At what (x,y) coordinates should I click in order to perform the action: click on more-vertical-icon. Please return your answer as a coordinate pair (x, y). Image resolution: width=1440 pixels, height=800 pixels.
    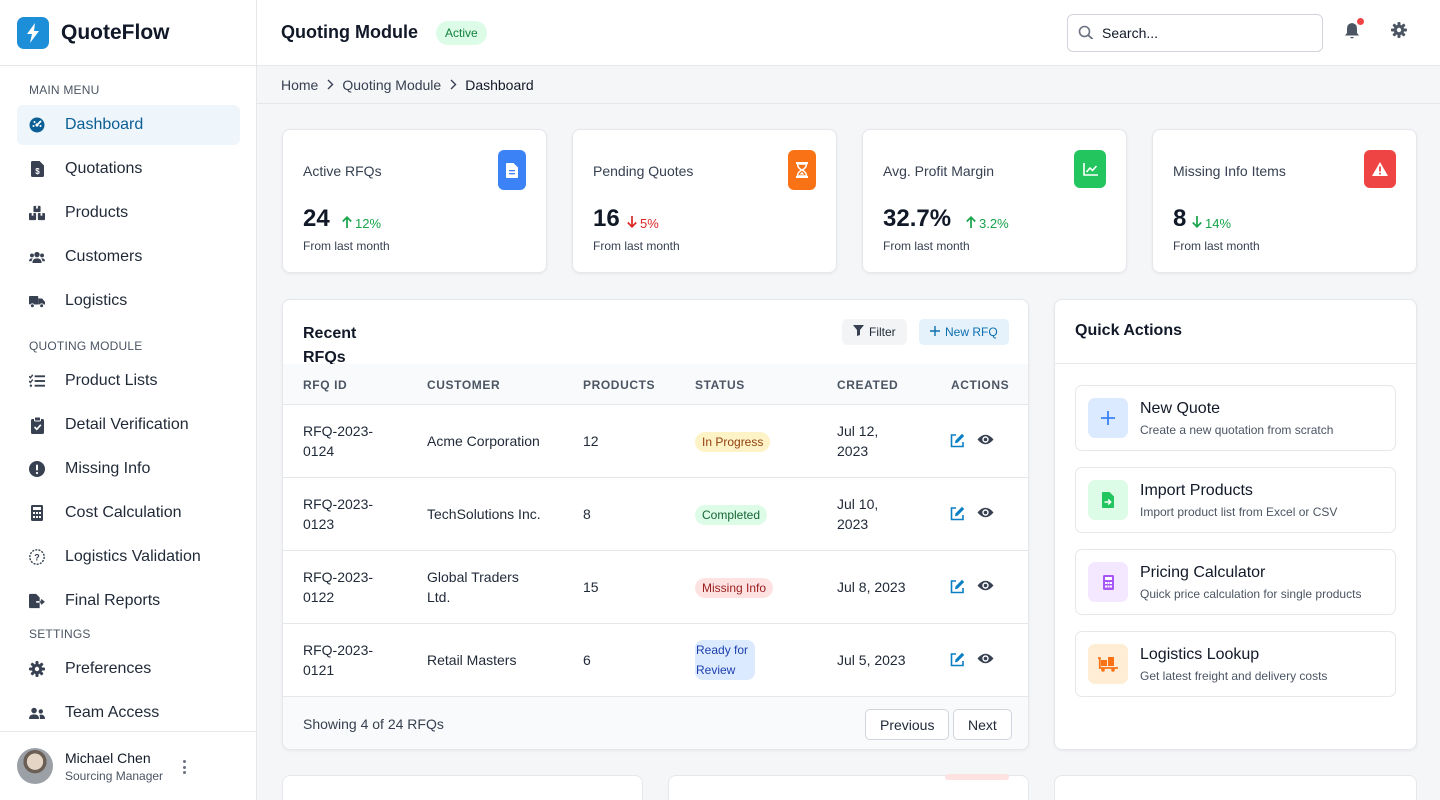
    Looking at the image, I should click on (184, 767).